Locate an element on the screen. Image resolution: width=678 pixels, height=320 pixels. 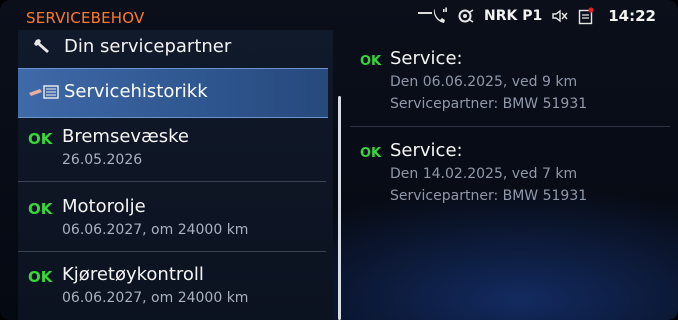
scrollbar is located at coordinates (339, 208).